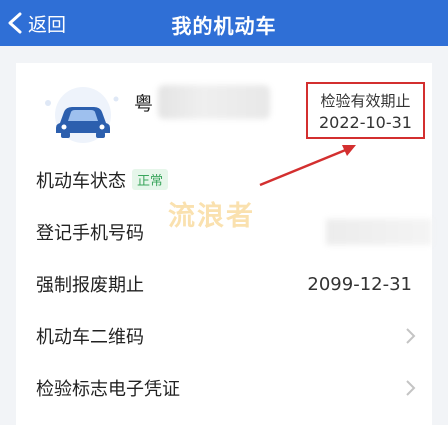  Describe the element at coordinates (90, 285) in the screenshot. I see `scrap-date-label: 强制报废期止` at that location.